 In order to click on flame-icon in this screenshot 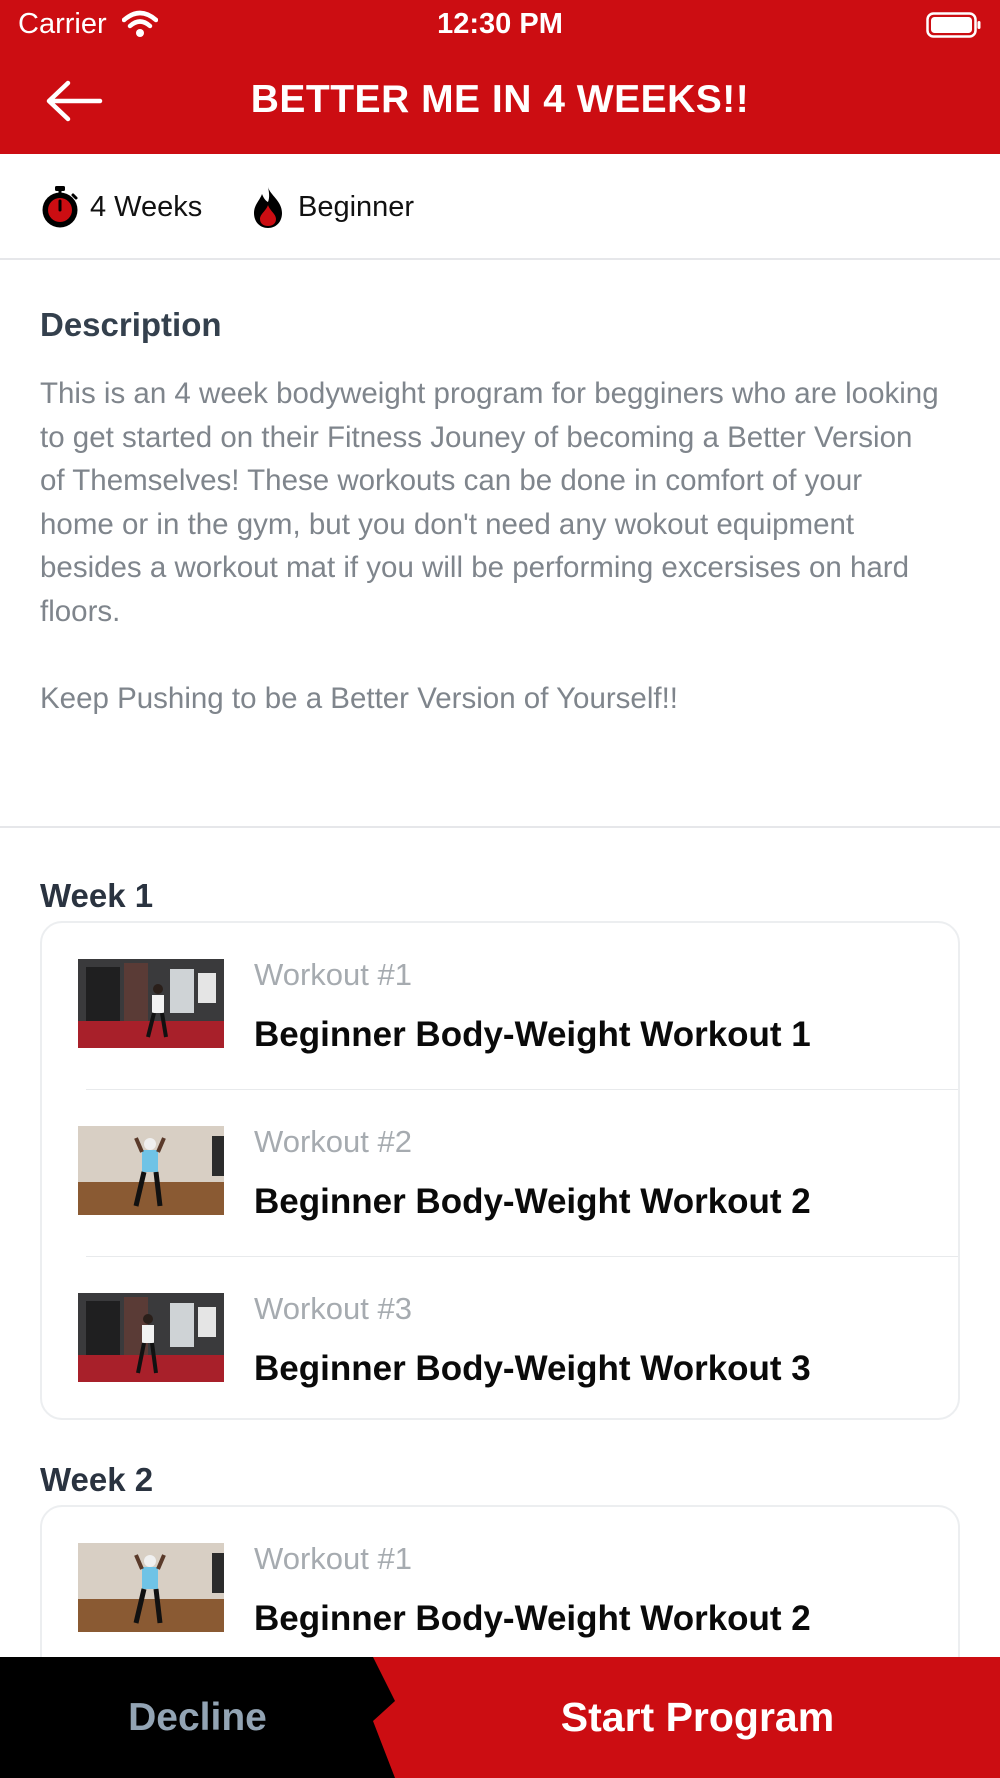, I will do `click(268, 207)`.